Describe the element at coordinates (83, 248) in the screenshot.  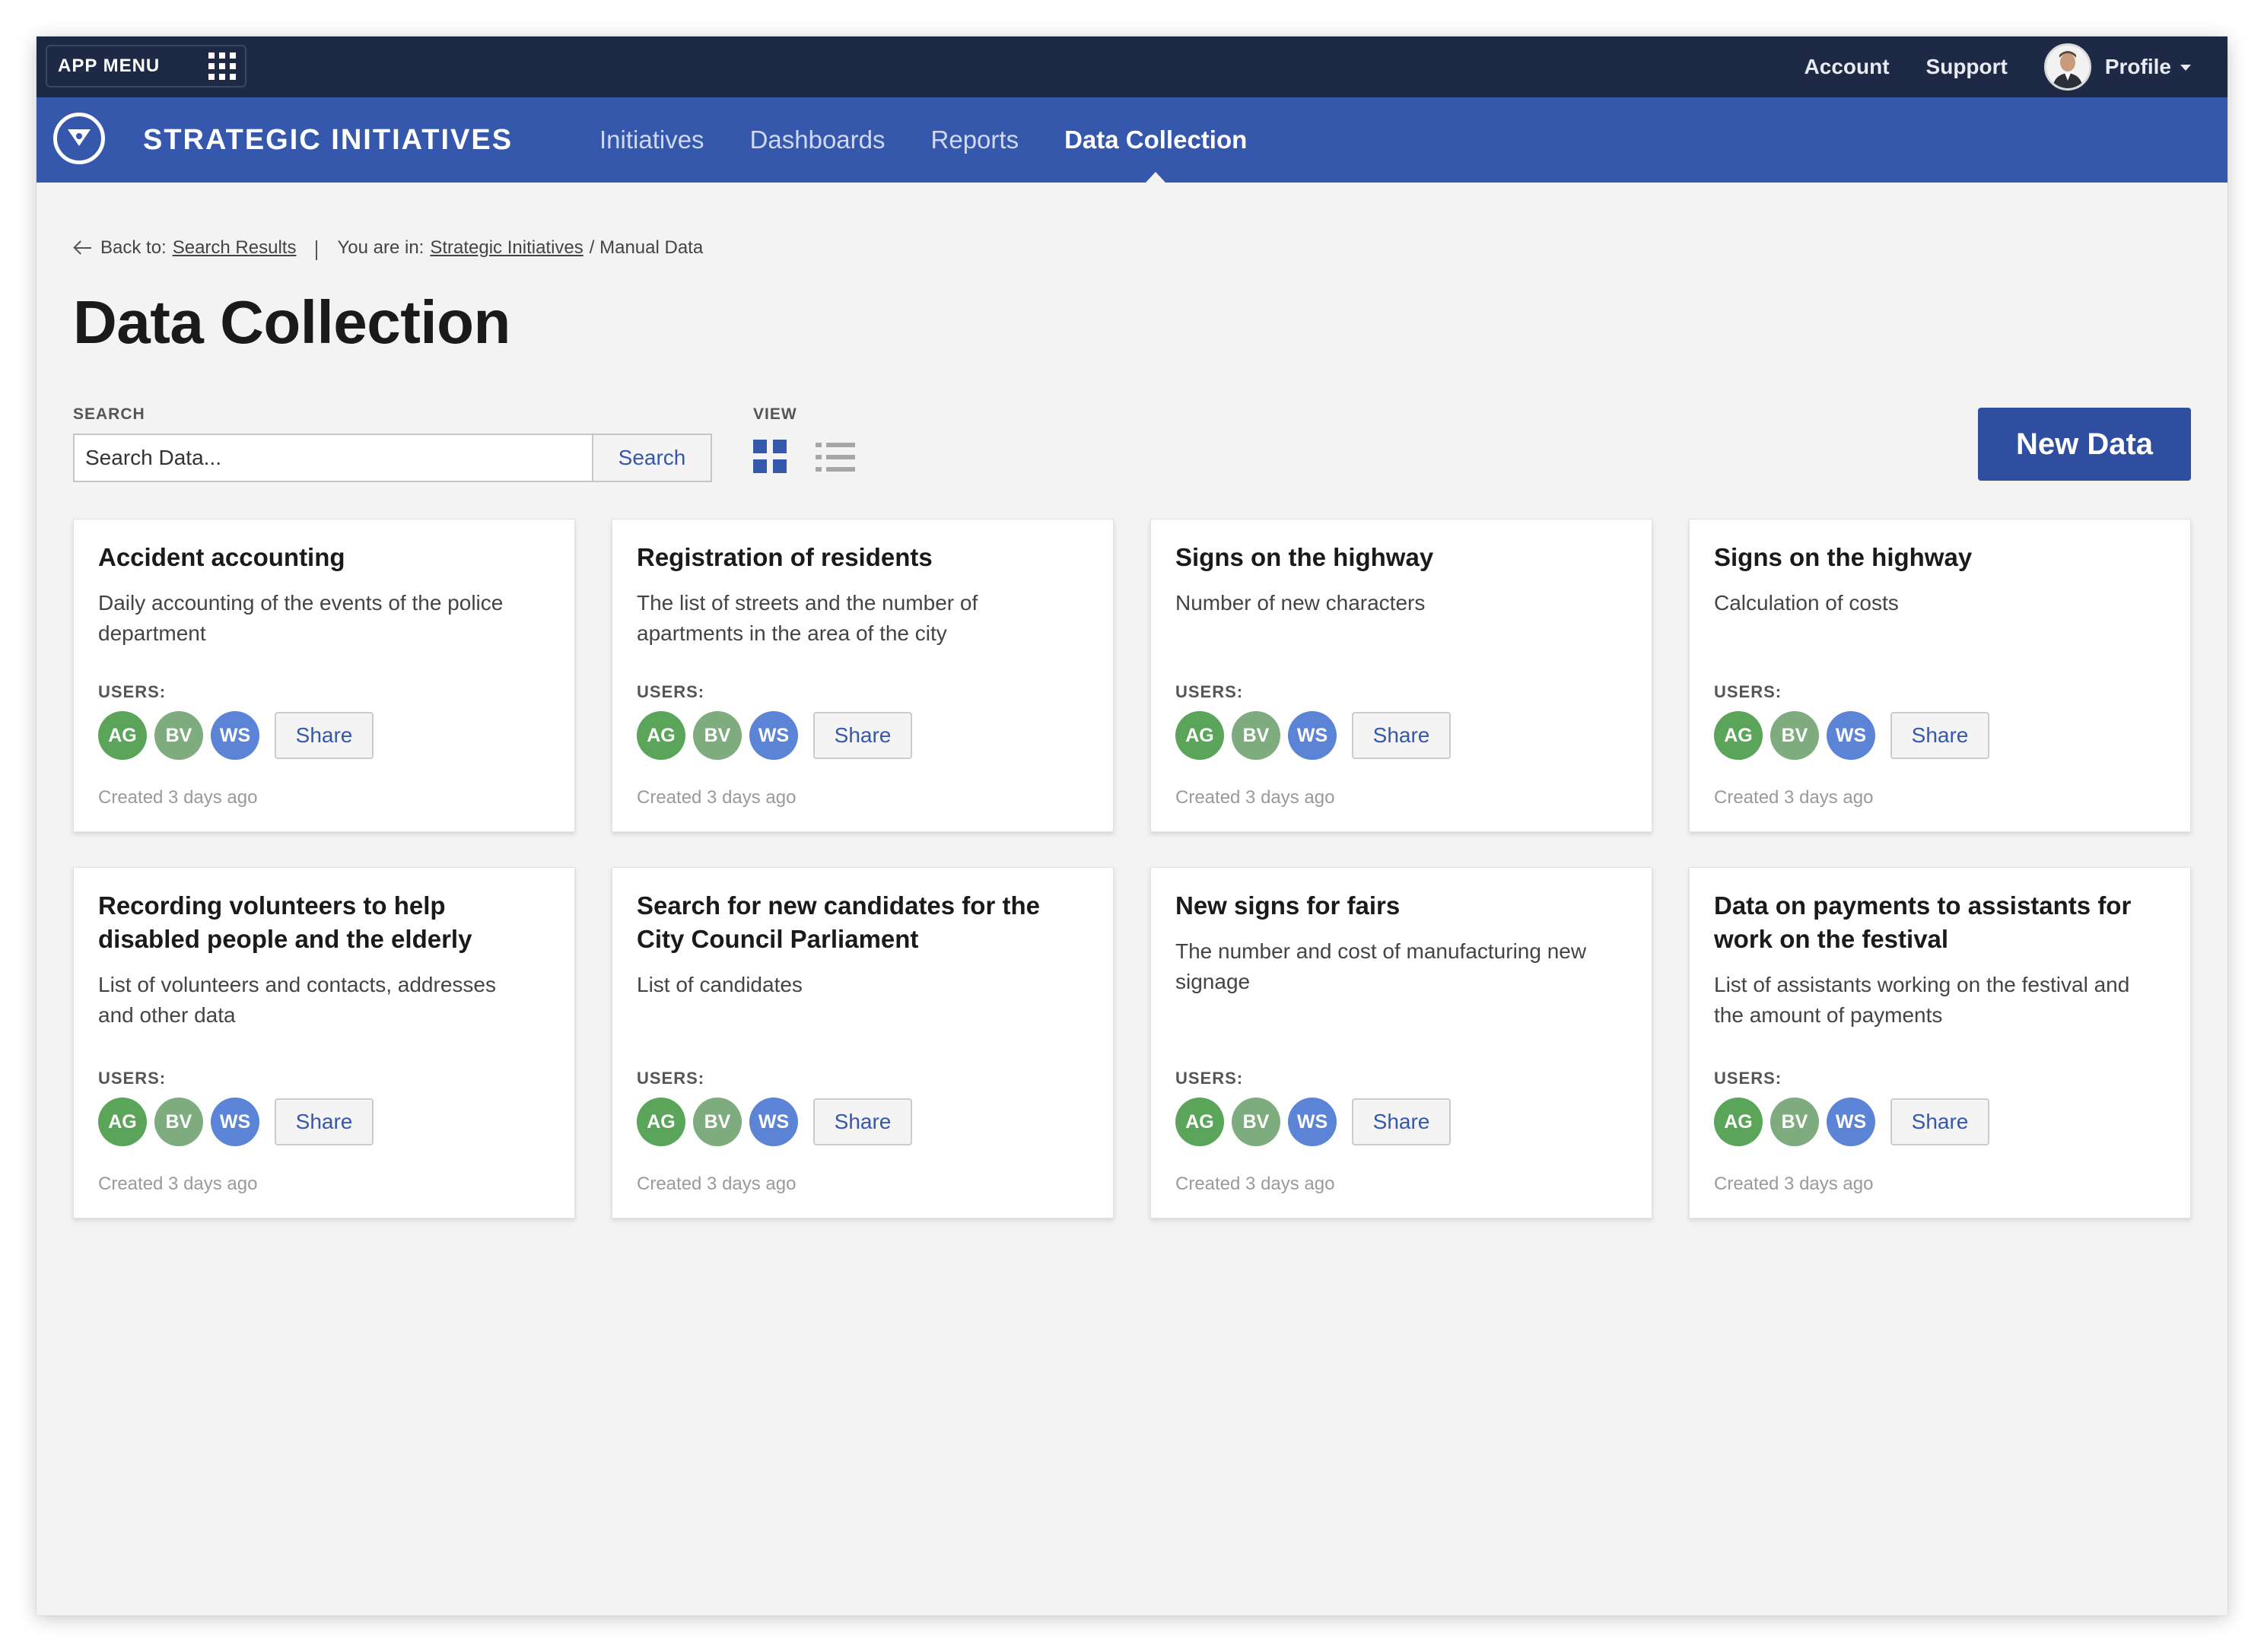
I see `back-arrow-icon` at that location.